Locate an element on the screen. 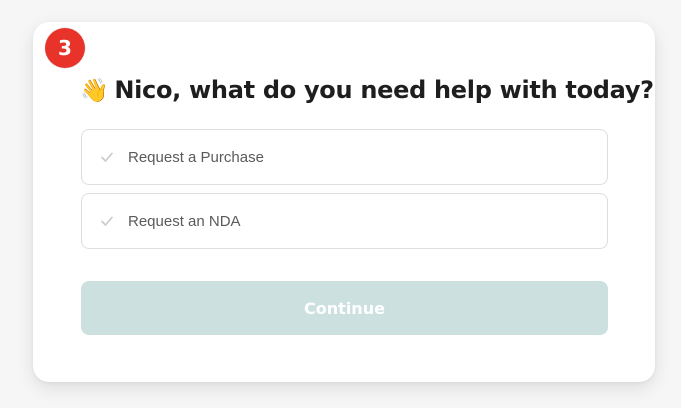 The height and width of the screenshot is (408, 681). waving-hand-icon: 👋 is located at coordinates (94, 90).